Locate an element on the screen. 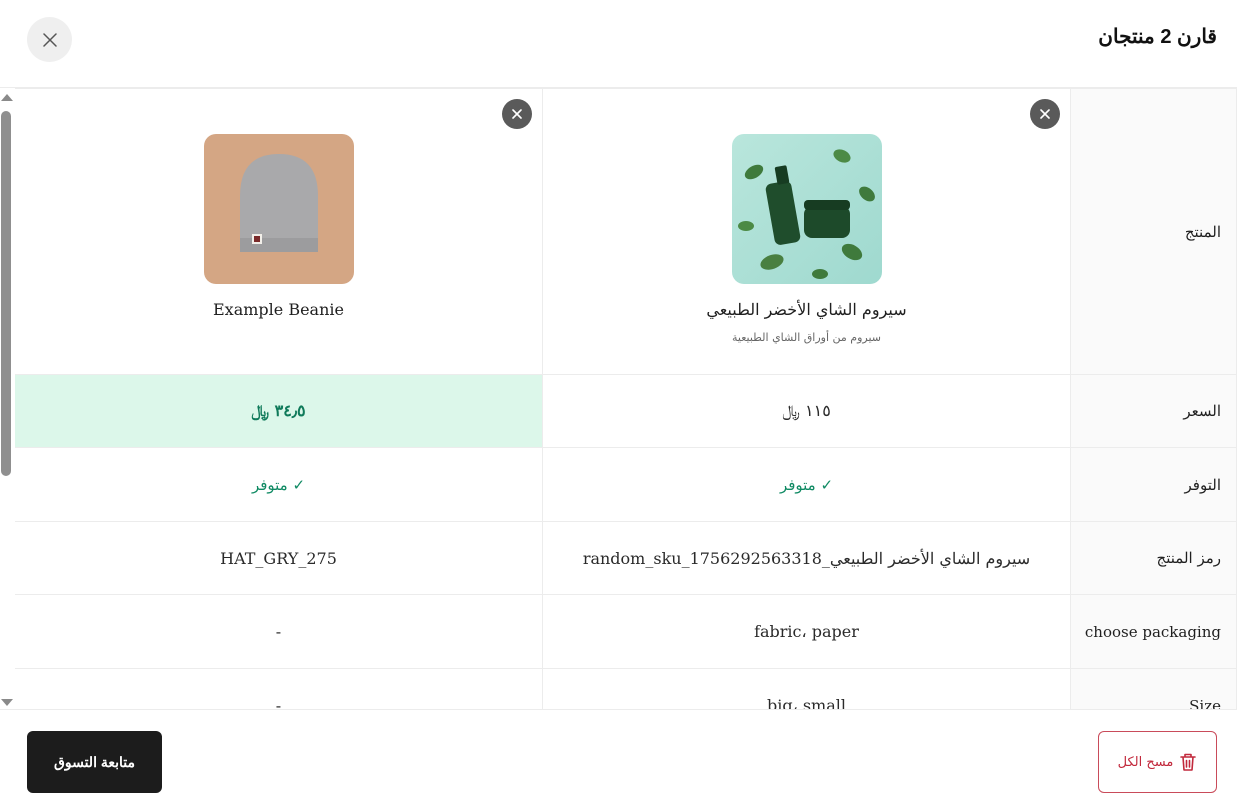  size-value: - is located at coordinates (278, 702).